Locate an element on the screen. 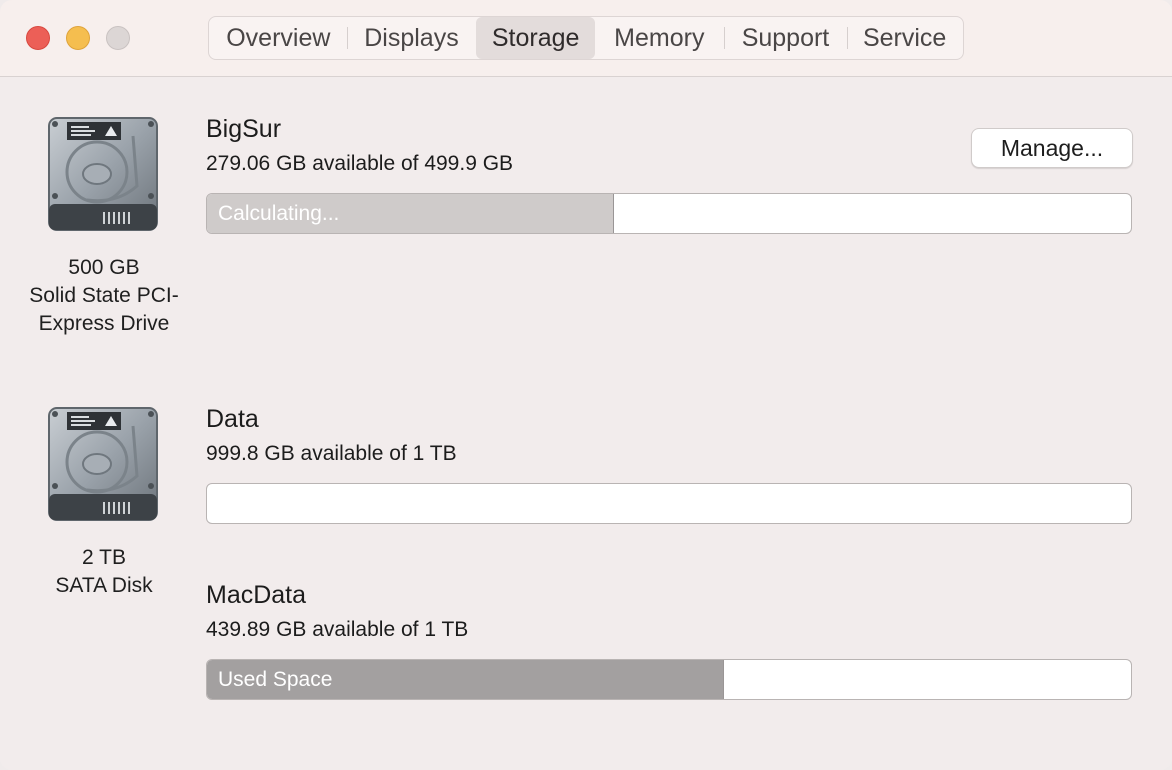 This screenshot has height=770, width=1172. drive-type-line1: Solid State PCI- is located at coordinates (104, 295).